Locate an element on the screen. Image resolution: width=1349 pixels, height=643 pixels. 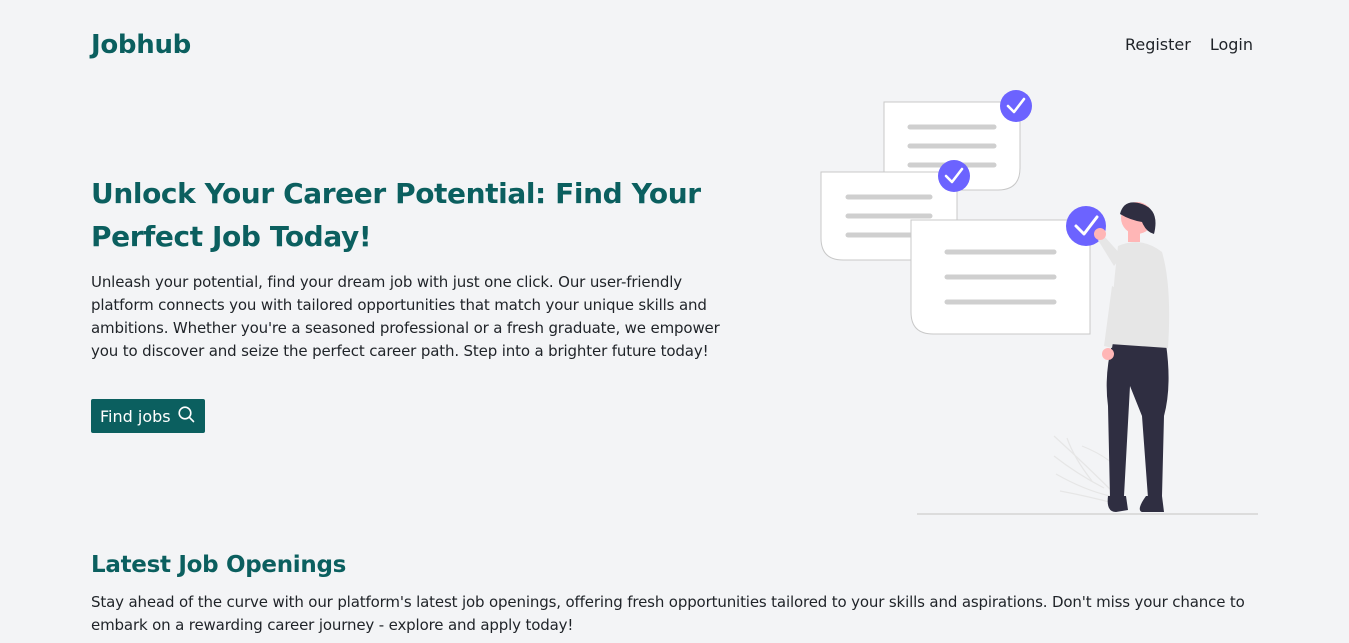
login-link: Login is located at coordinates (1231, 45).